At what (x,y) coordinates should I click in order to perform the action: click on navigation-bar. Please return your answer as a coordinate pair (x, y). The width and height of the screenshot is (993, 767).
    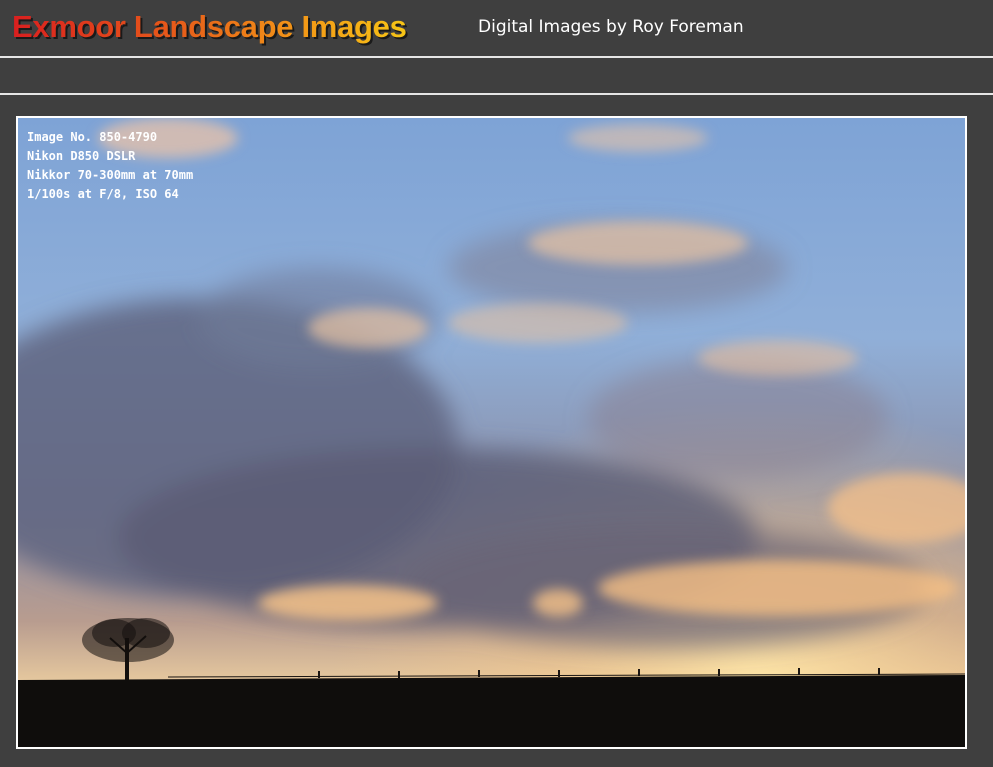
    Looking at the image, I should click on (496, 77).